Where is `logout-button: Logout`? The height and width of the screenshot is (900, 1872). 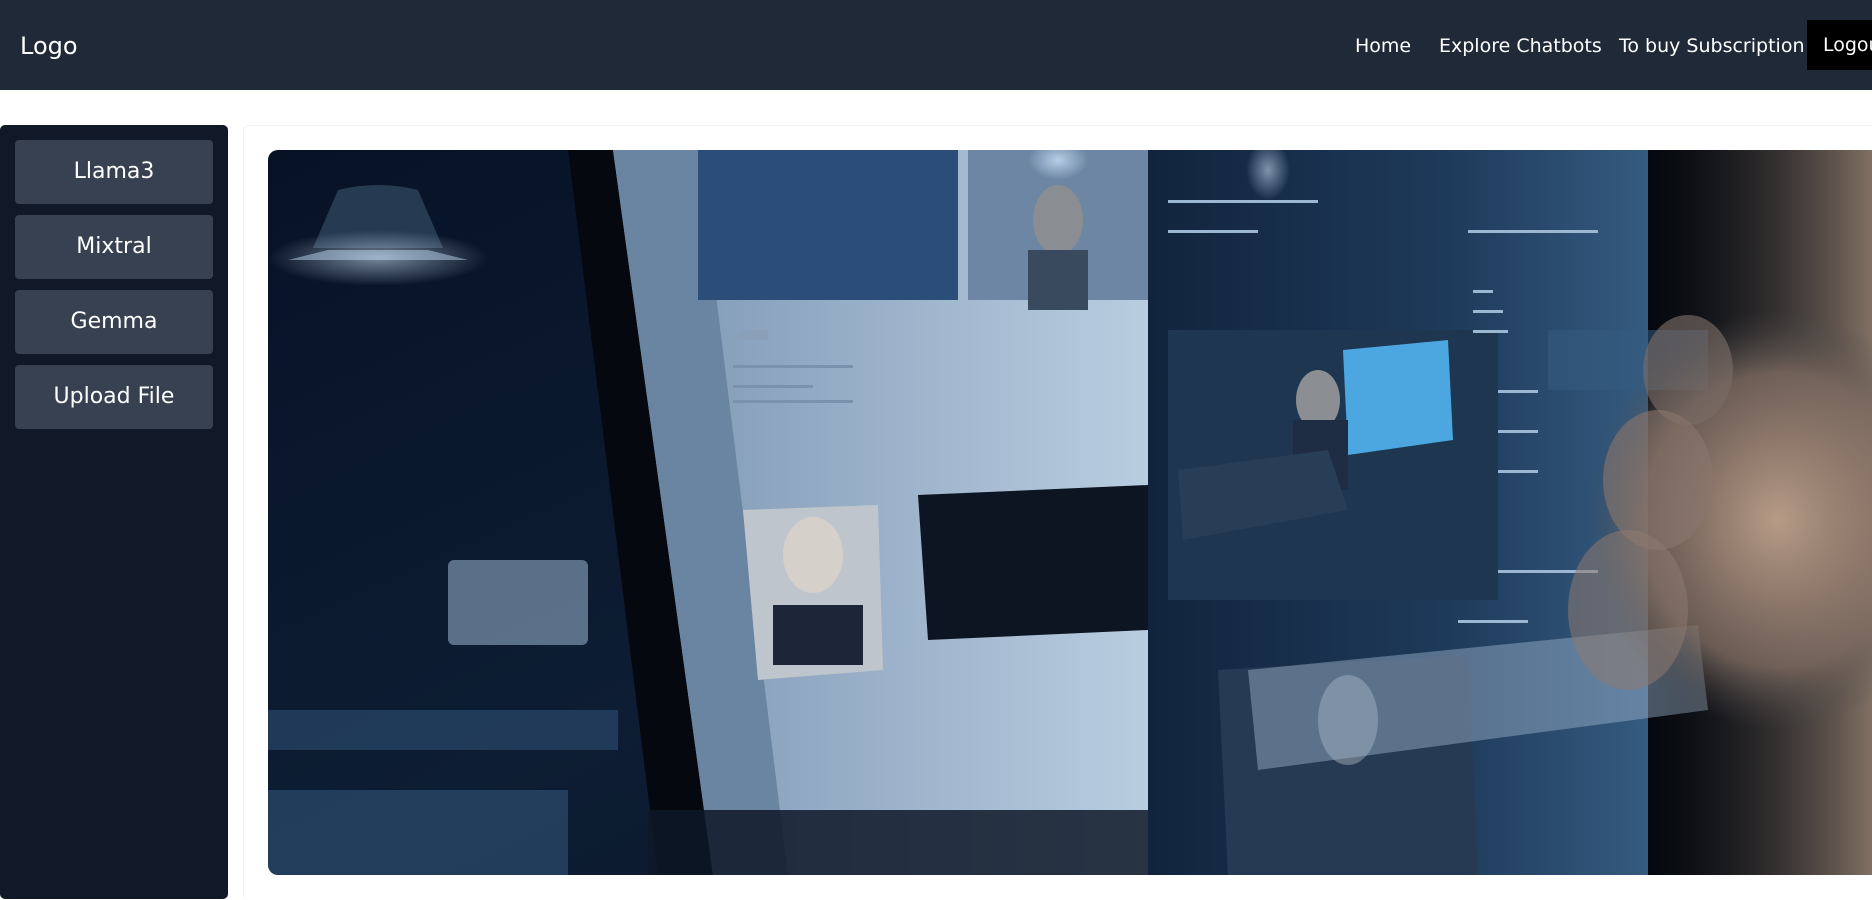
logout-button: Logout is located at coordinates (1839, 45).